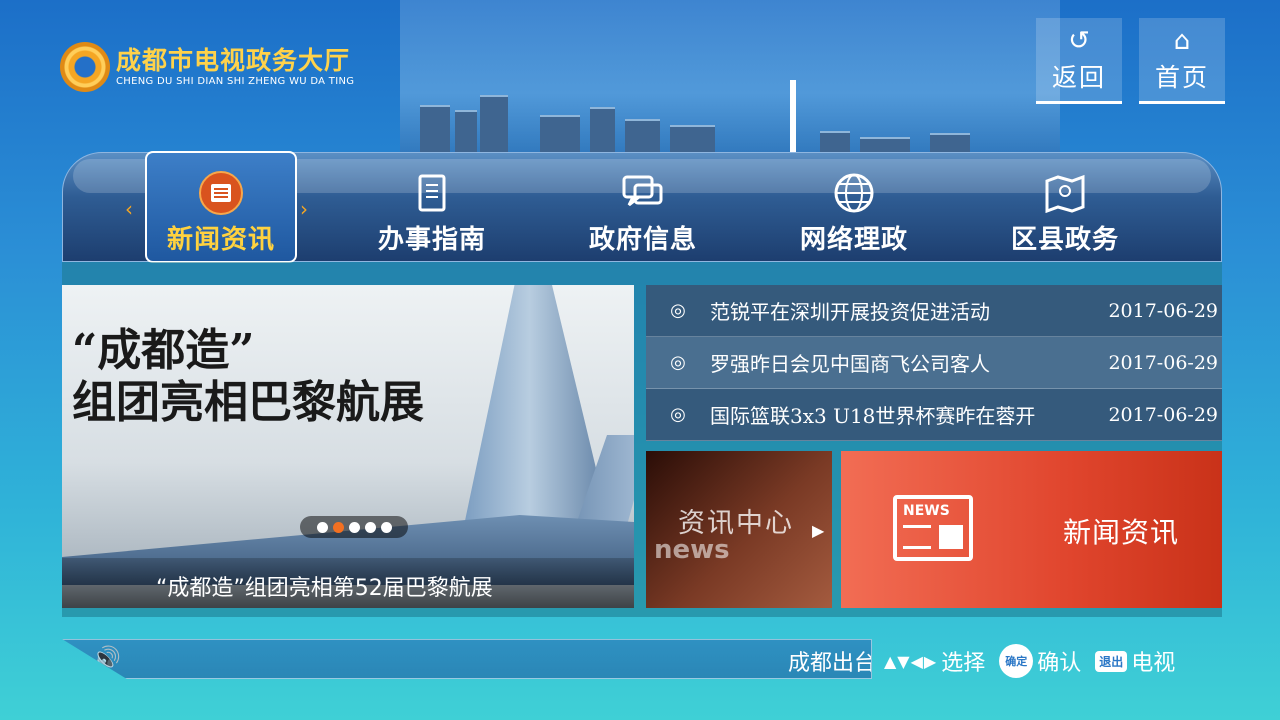 The height and width of the screenshot is (720, 1280). What do you see at coordinates (1121, 532) in the screenshot?
I see `news-tile-label: 新闻资讯` at bounding box center [1121, 532].